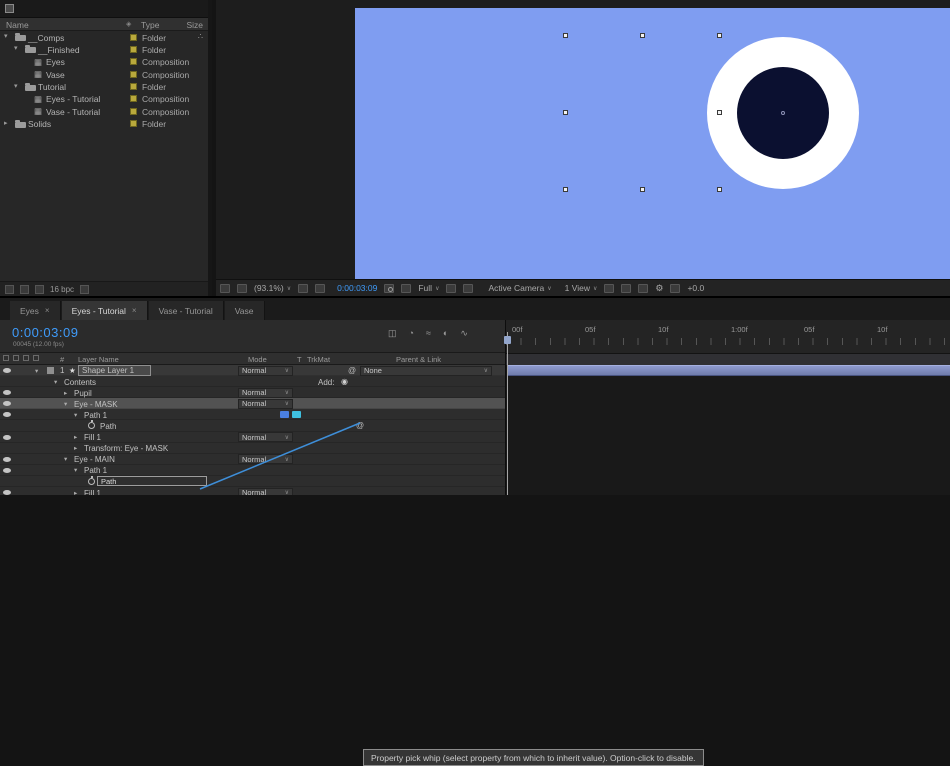  Describe the element at coordinates (45, 332) in the screenshot. I see `current-timecode: 0:00:03:09` at that location.